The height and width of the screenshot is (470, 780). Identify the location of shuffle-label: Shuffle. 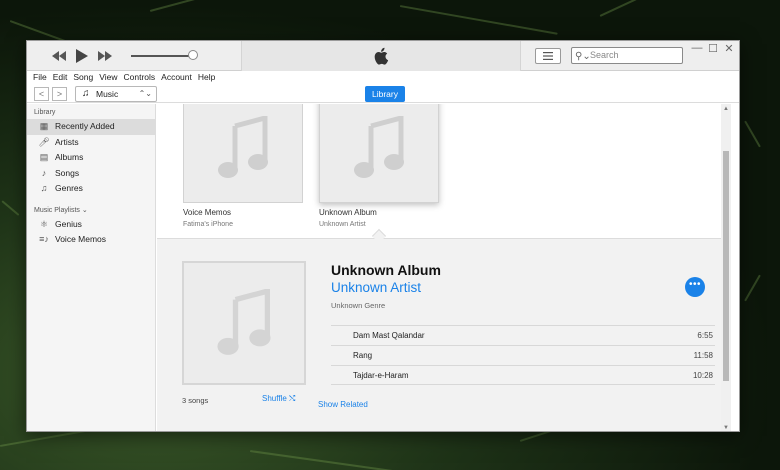
(274, 398).